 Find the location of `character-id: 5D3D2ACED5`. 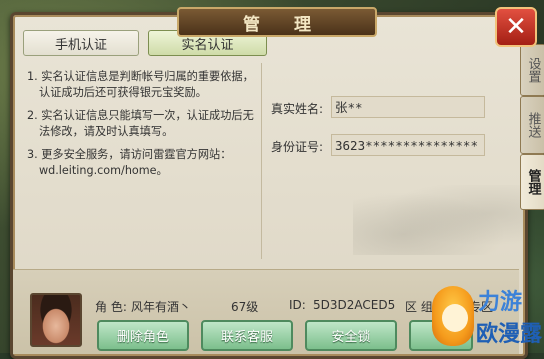

character-id: 5D3D2ACED5 is located at coordinates (354, 305).